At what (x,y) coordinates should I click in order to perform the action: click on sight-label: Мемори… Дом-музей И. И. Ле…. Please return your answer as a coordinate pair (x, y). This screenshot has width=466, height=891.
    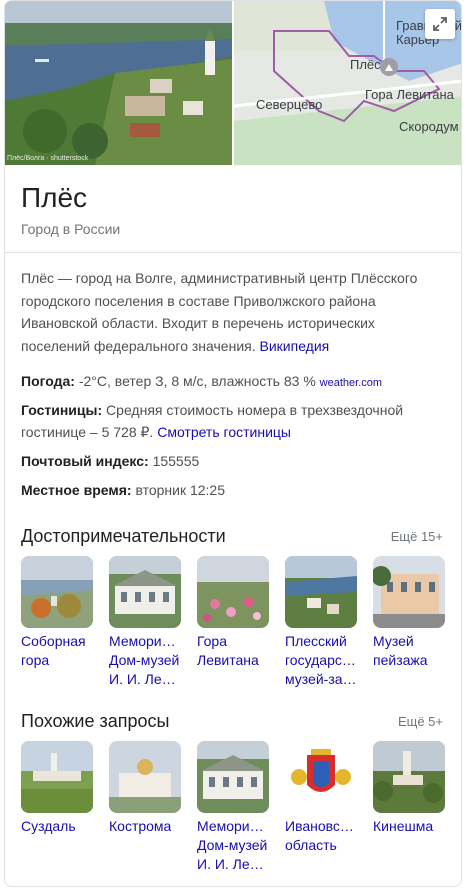
    Looking at the image, I should click on (144, 660).